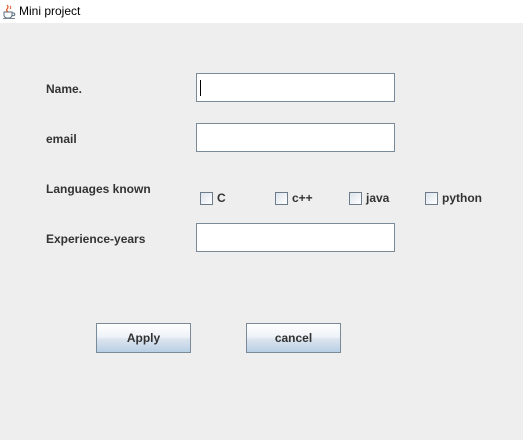 The width and height of the screenshot is (523, 440). I want to click on checkbox-python: python, so click(453, 198).